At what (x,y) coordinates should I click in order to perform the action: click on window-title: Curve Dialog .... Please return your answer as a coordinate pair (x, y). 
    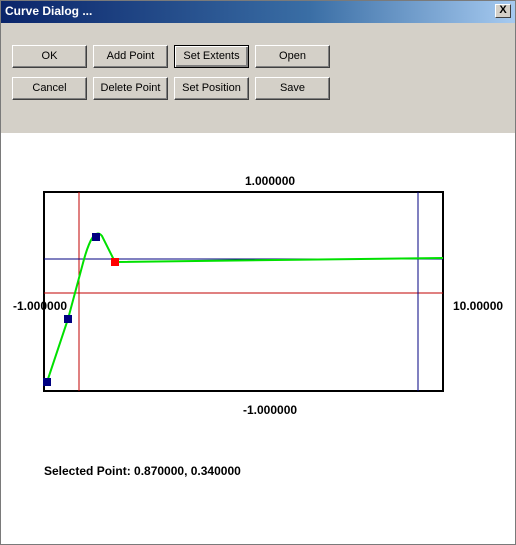
    Looking at the image, I should click on (49, 11).